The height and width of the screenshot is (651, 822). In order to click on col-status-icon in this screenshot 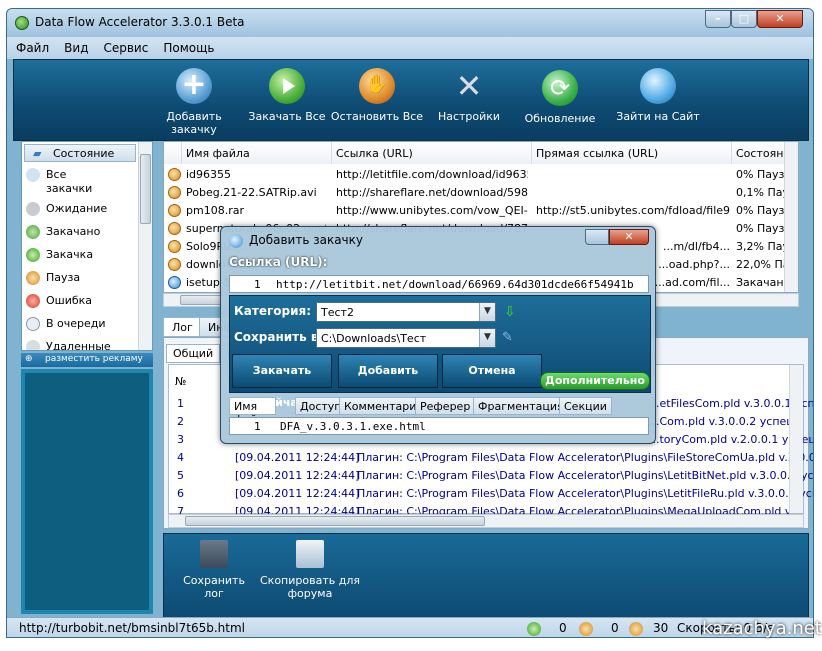, I will do `click(173, 153)`.